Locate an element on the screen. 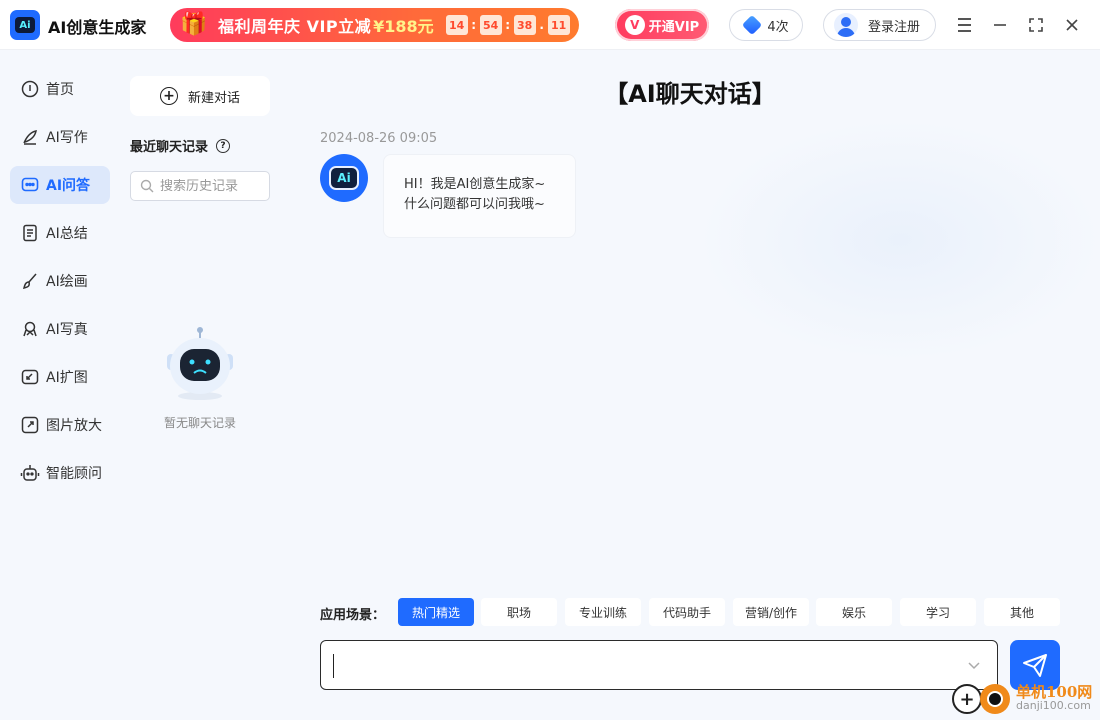 The width and height of the screenshot is (1100, 720). history-search-input is located at coordinates (210, 186).